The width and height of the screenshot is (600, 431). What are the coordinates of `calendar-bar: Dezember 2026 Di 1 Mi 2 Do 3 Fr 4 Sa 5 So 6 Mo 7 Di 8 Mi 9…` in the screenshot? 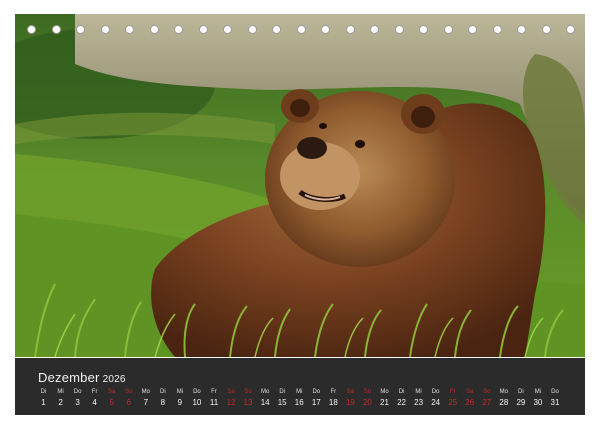 It's located at (300, 386).